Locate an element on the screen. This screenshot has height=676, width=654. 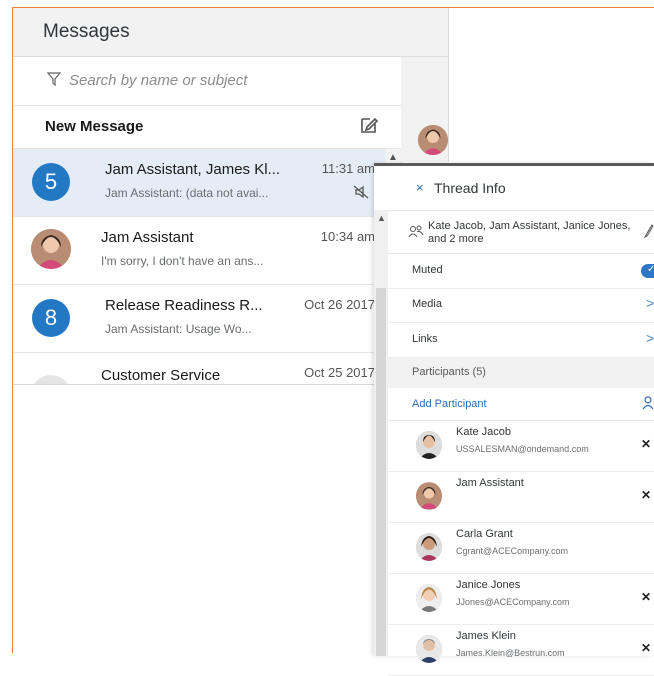
muted-label: Muted is located at coordinates (427, 270).